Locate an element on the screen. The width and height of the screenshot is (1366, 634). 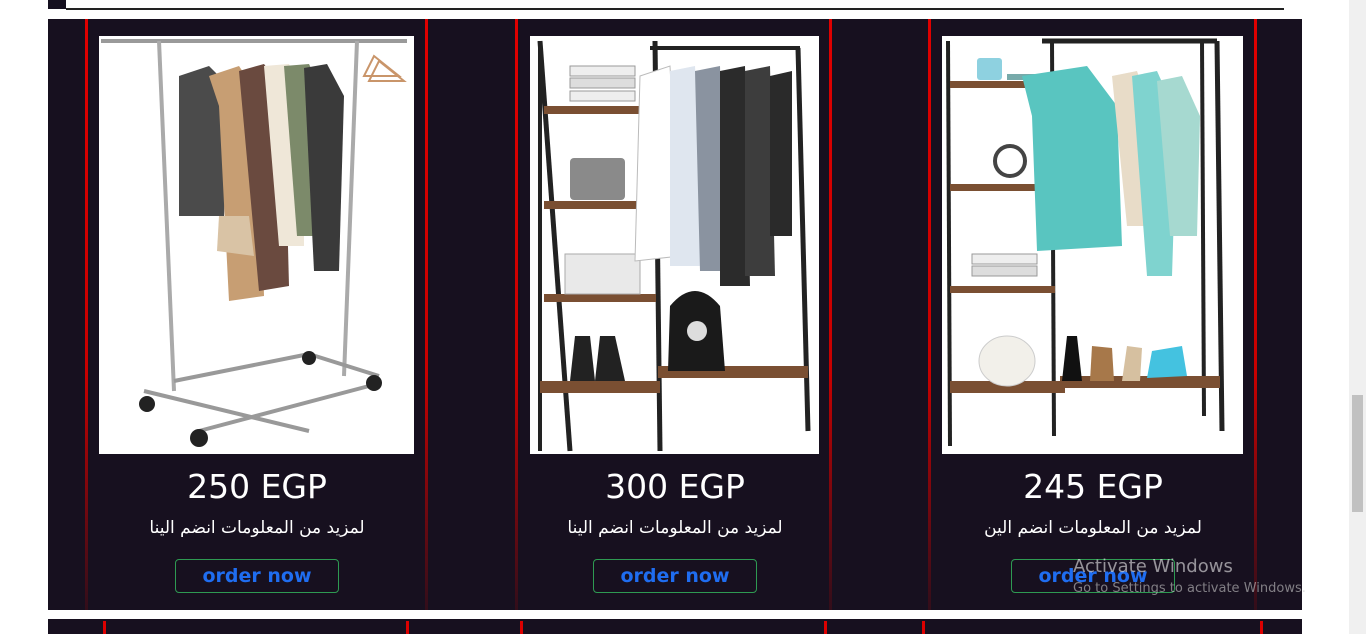
next-section-strip is located at coordinates (675, 626).